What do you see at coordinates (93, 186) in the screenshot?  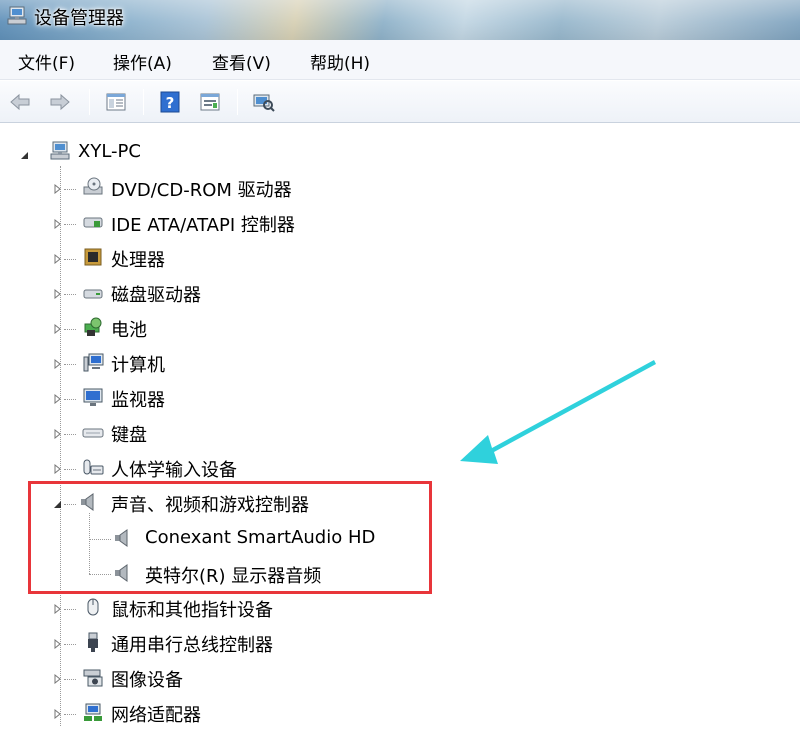 I see `dvd-drive-icon` at bounding box center [93, 186].